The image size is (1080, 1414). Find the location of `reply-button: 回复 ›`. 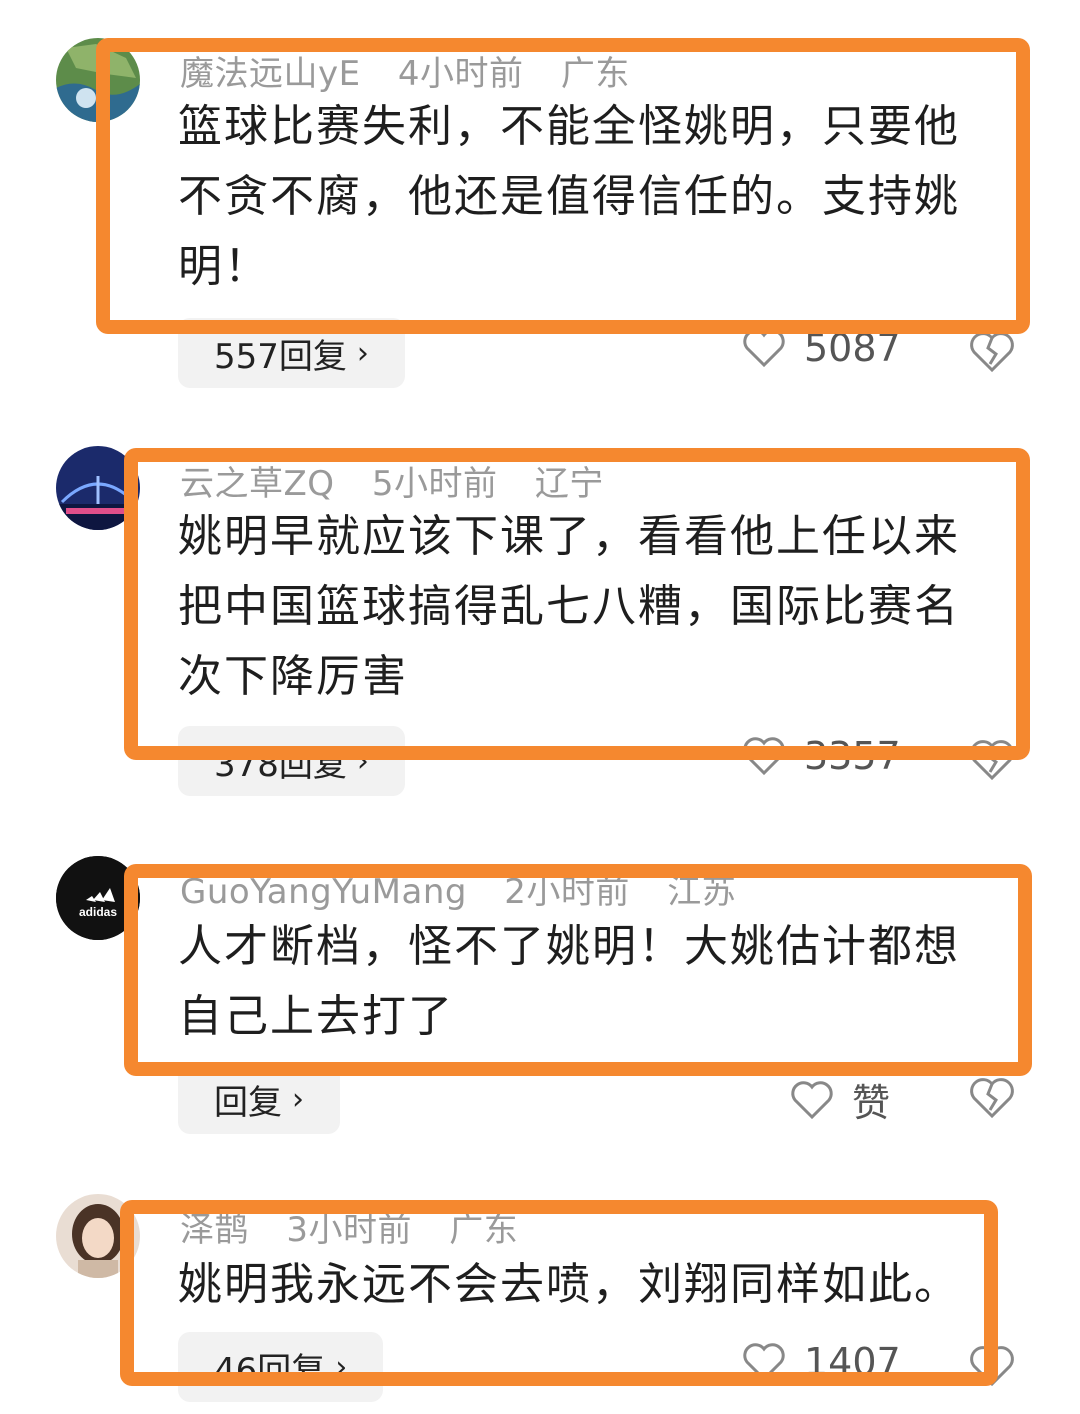

reply-button: 回复 › is located at coordinates (259, 1099).